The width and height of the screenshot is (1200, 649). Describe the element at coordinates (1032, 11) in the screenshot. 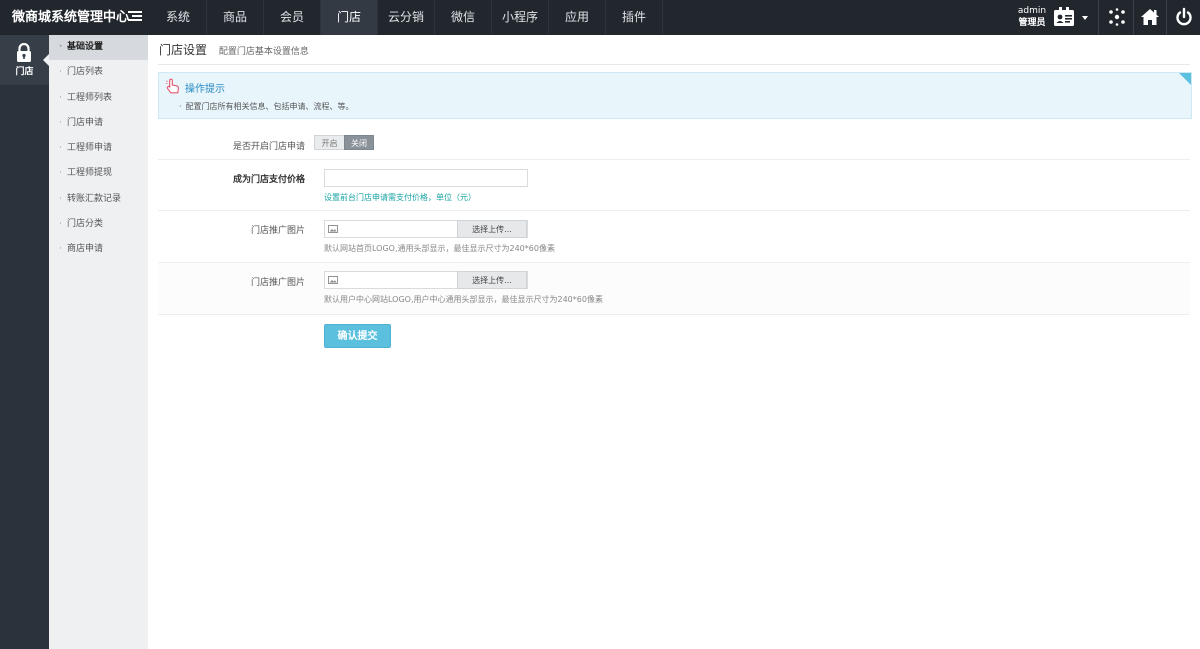

I see `user-name: admin` at that location.